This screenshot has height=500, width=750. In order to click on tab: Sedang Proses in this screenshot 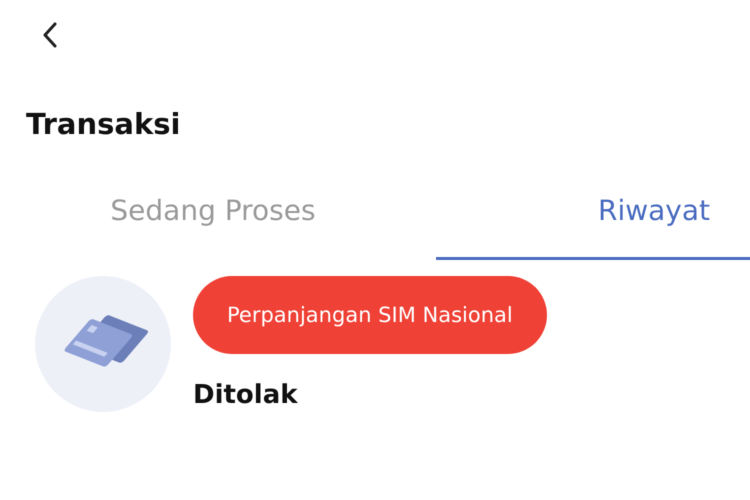, I will do `click(218, 227)`.